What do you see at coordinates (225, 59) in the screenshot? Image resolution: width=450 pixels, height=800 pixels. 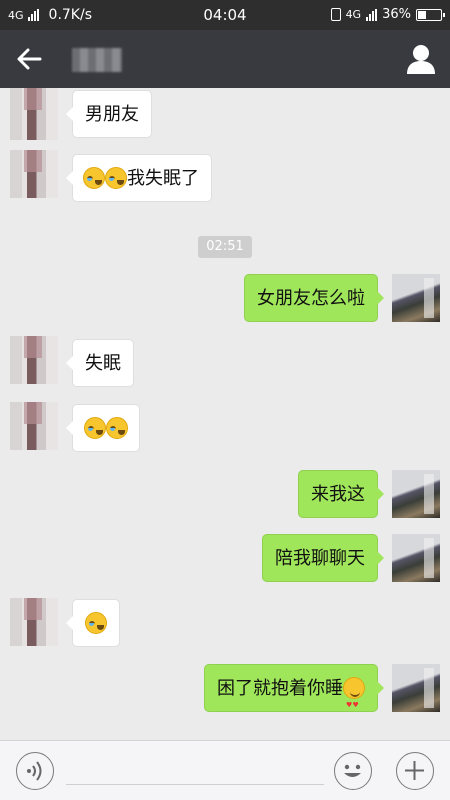 I see `chat-header` at bounding box center [225, 59].